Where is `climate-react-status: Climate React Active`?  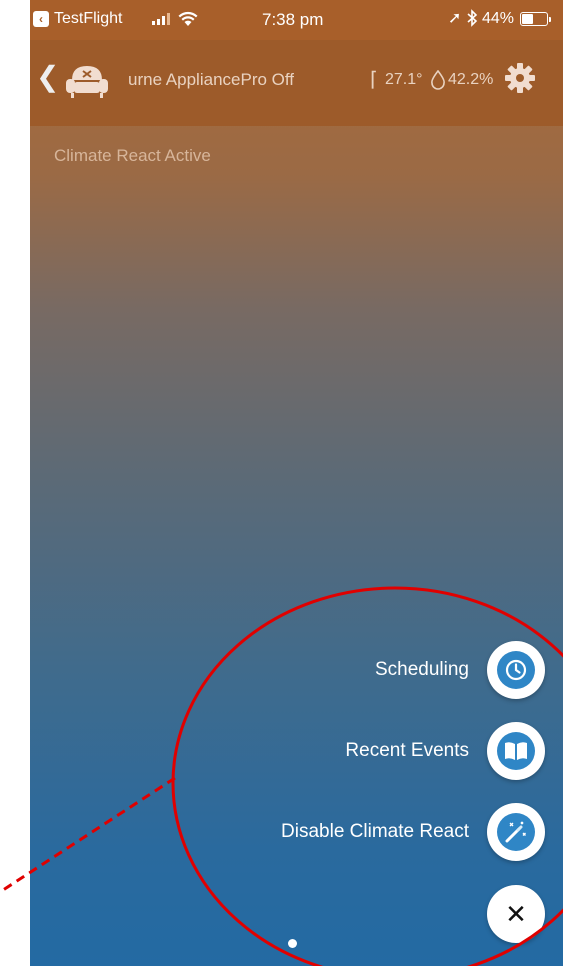 climate-react-status: Climate React Active is located at coordinates (132, 155).